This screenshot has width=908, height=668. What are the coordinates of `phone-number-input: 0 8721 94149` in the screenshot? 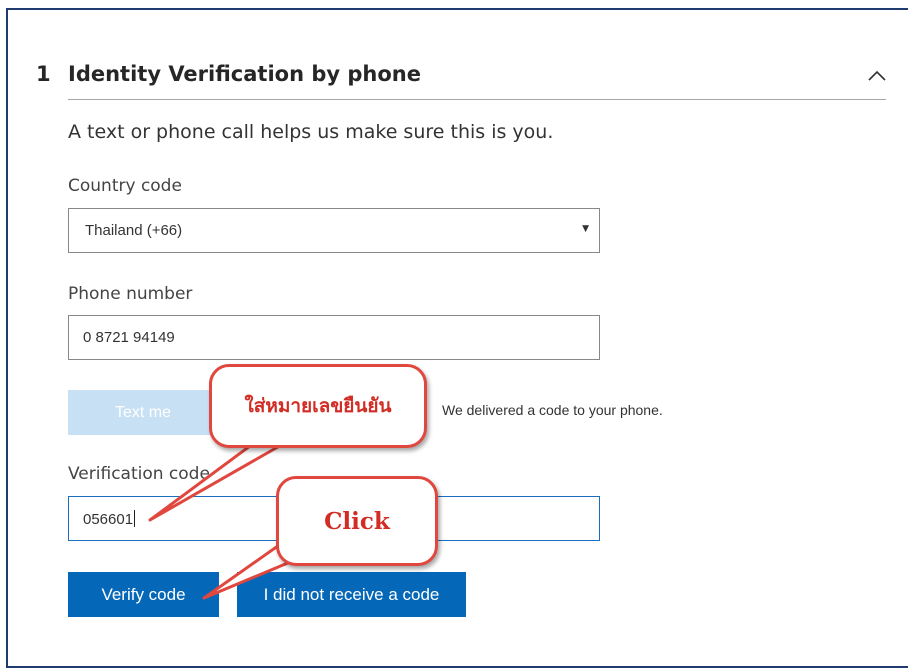 It's located at (334, 337).